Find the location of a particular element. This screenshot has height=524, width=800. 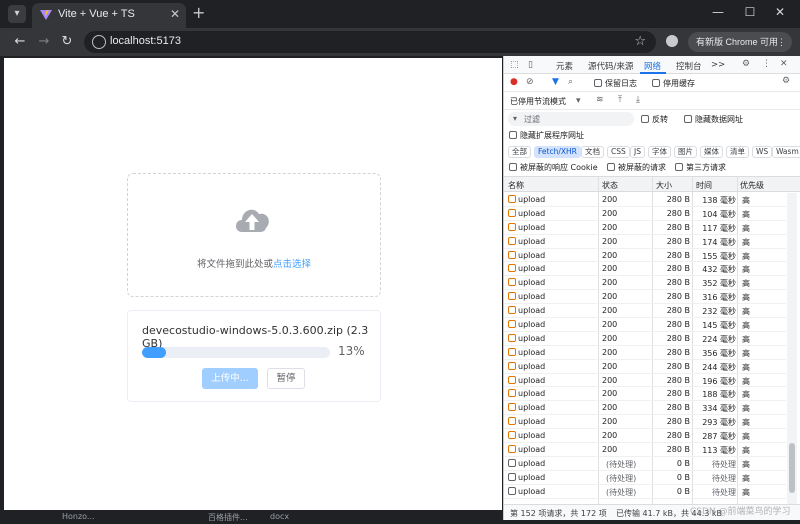

network-request-row: upload 200 280 B 352 毫秒高 is located at coordinates (645, 283).